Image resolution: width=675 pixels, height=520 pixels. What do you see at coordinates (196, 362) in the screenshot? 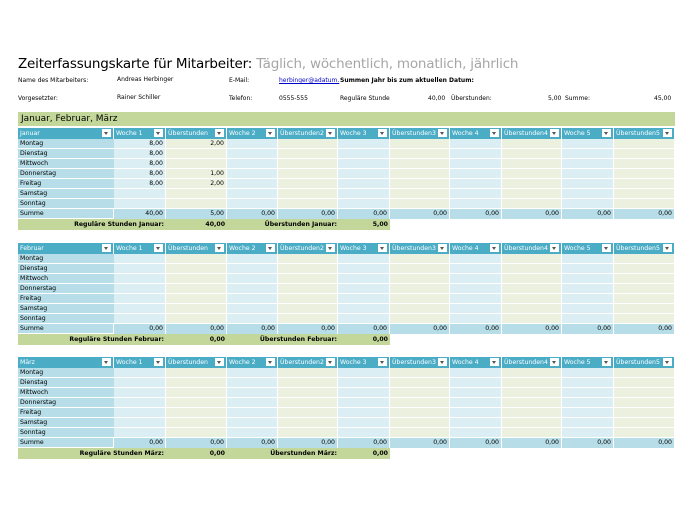
I see `column-header: Überstunden` at bounding box center [196, 362].